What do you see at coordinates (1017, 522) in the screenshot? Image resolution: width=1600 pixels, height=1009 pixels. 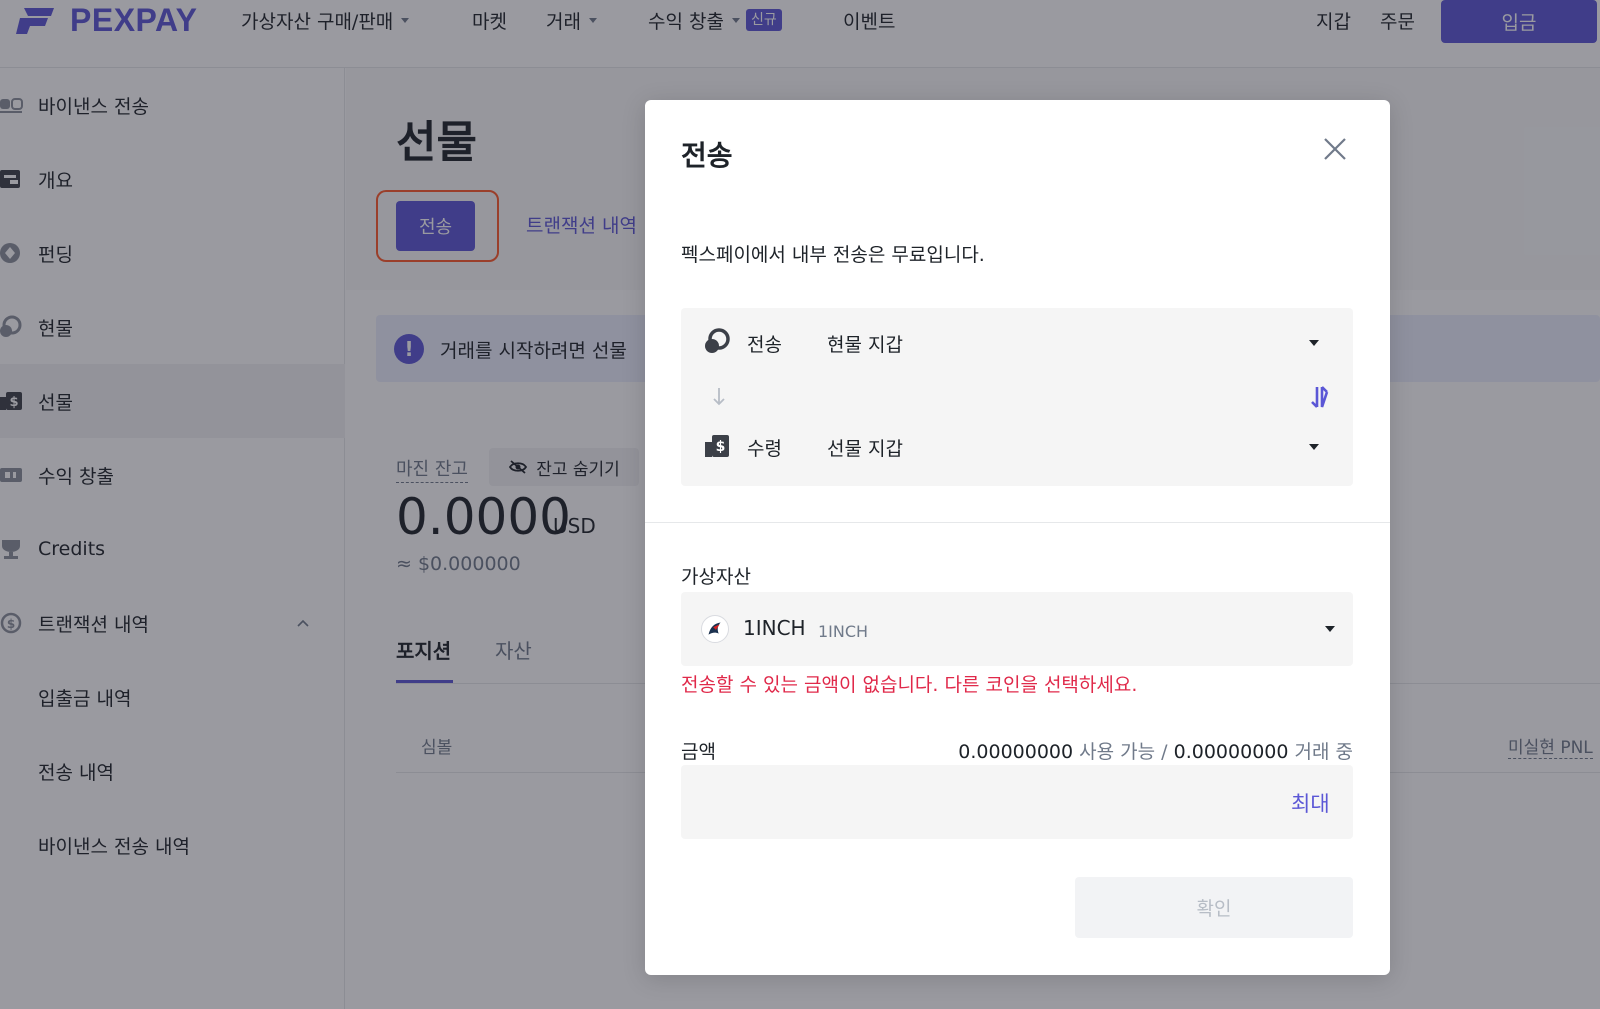 I see `modal-divider` at bounding box center [1017, 522].